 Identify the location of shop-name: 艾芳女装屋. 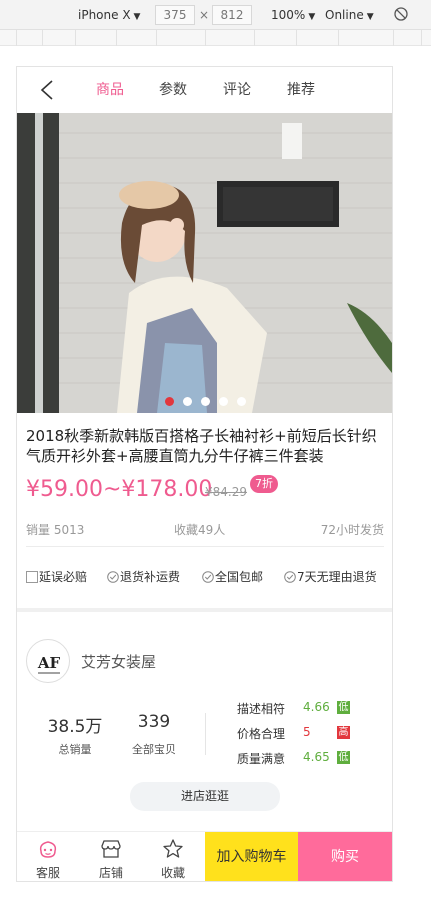
(118, 661).